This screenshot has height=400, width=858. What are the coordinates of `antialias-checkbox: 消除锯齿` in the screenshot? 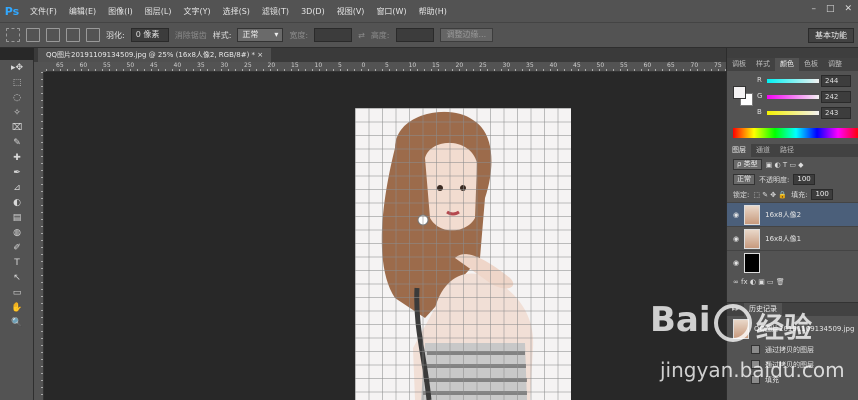 It's located at (191, 35).